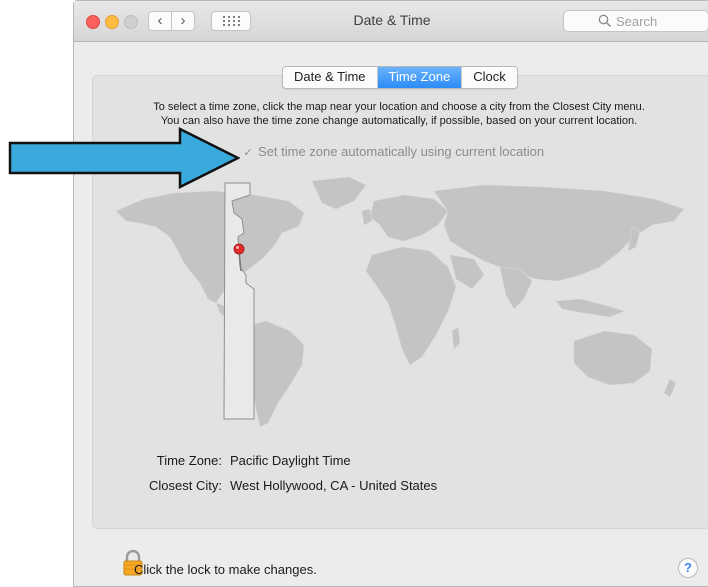  What do you see at coordinates (131, 22) in the screenshot?
I see `zoom-button` at bounding box center [131, 22].